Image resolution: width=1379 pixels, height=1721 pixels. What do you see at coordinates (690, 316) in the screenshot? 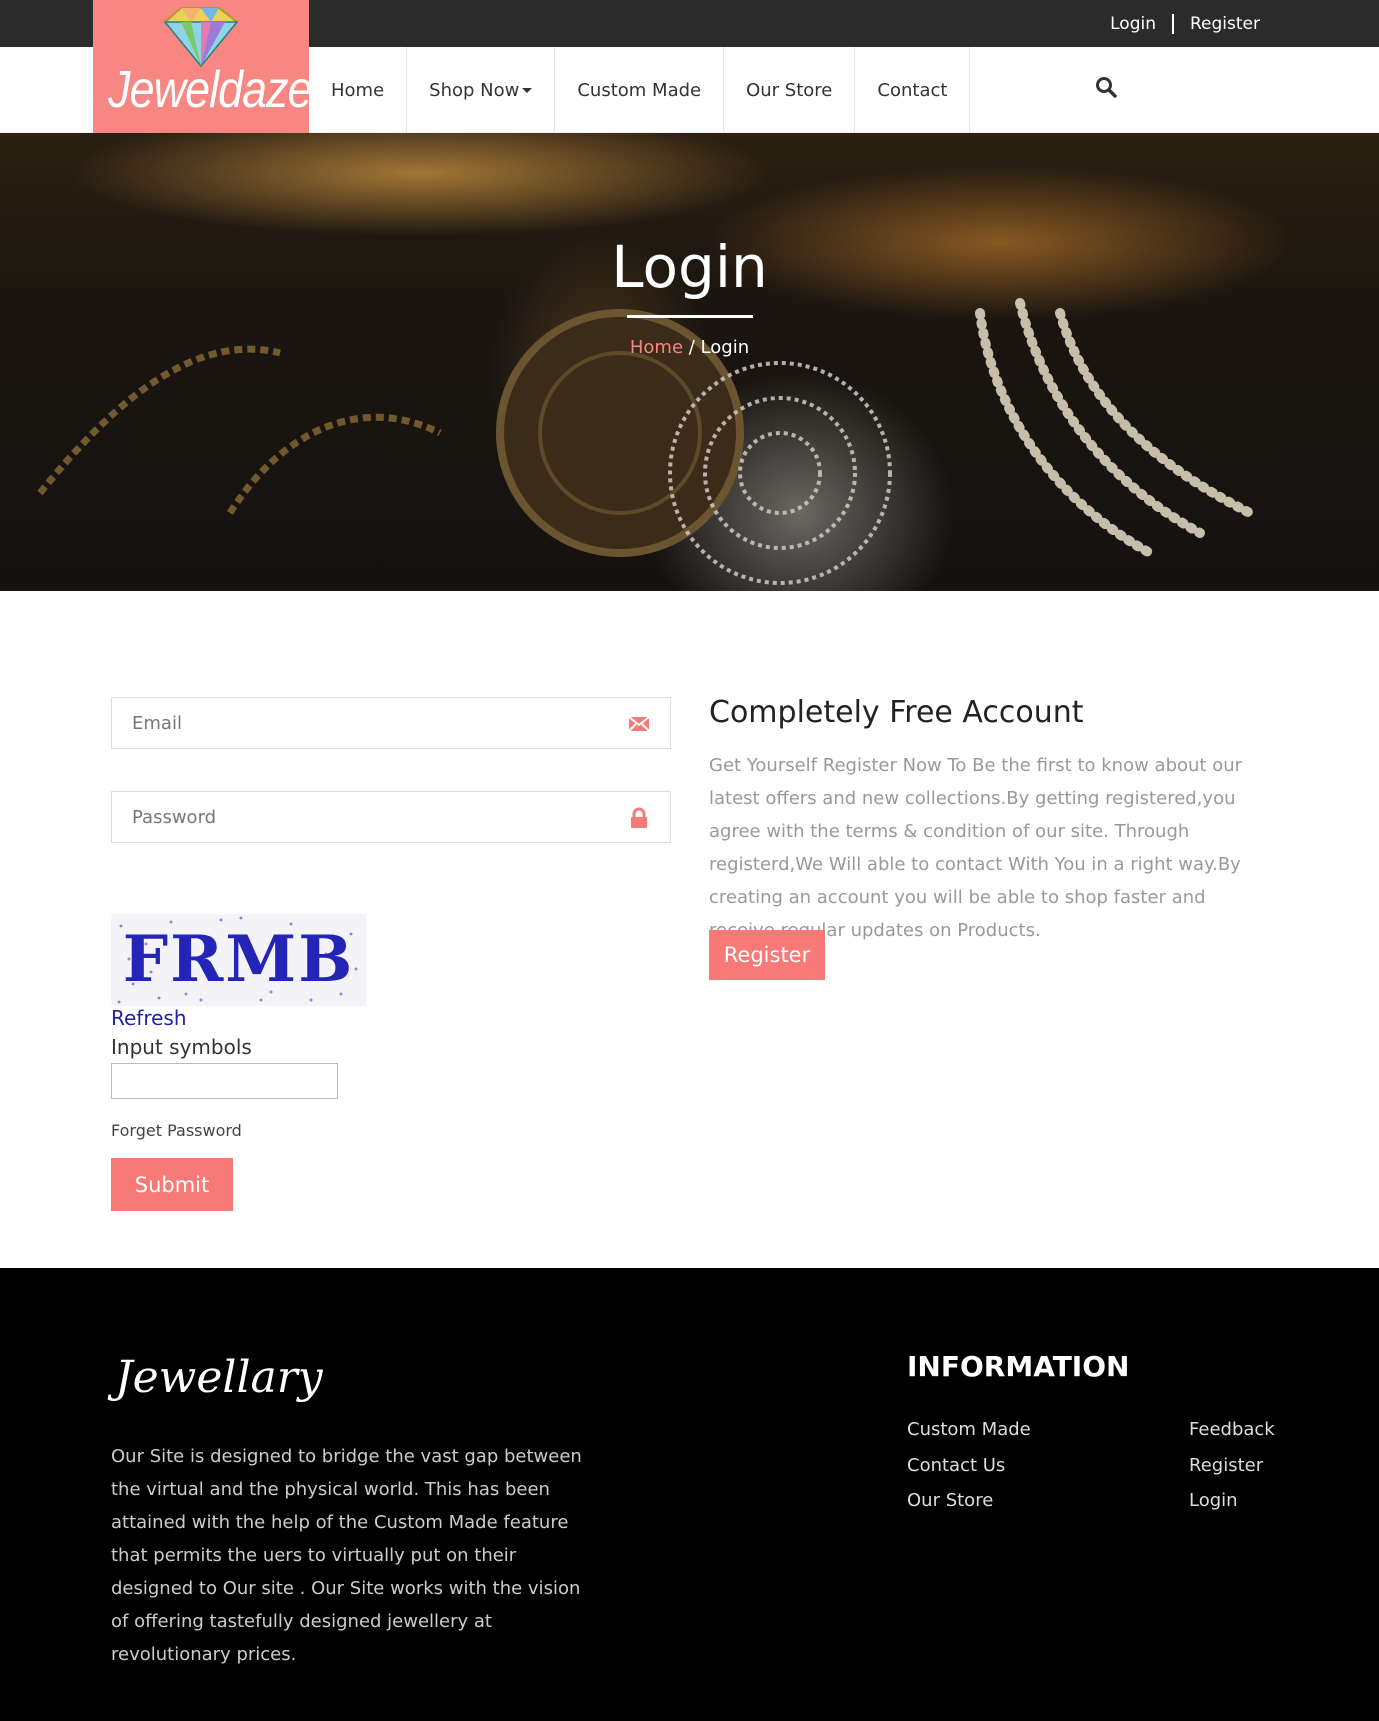
I see `title-underline` at bounding box center [690, 316].